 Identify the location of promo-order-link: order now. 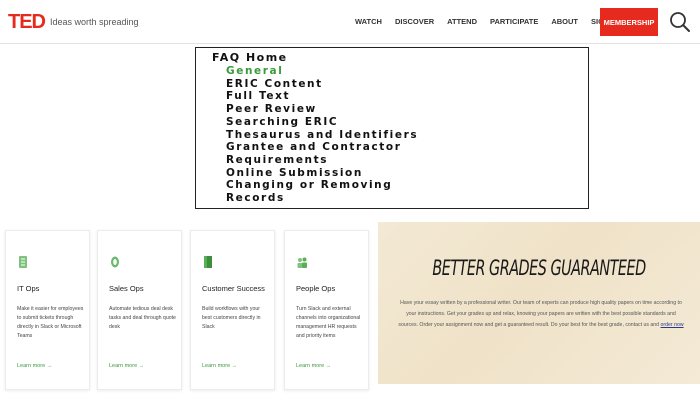
(672, 325).